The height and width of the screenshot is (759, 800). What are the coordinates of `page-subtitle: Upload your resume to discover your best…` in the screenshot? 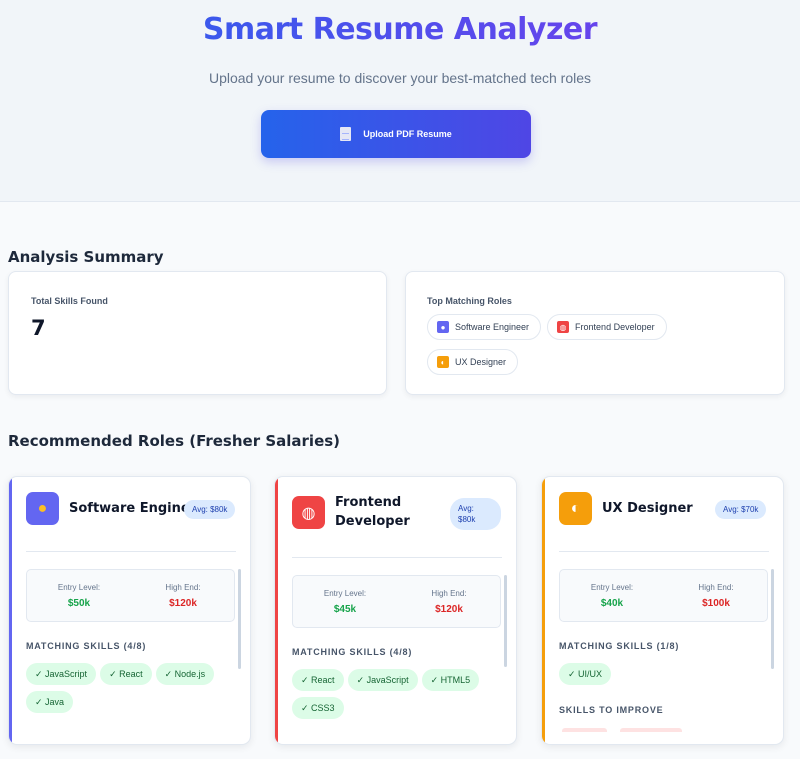 It's located at (400, 78).